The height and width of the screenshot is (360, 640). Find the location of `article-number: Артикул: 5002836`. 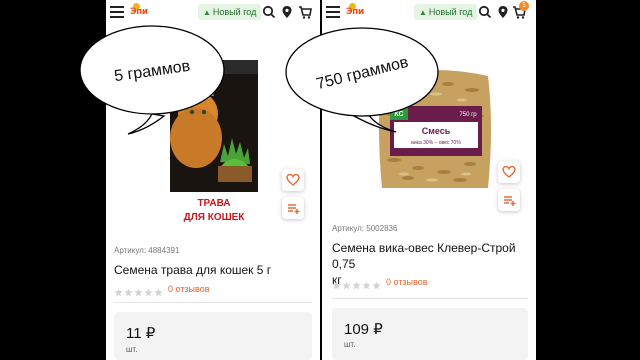

article-number: Артикул: 5002836 is located at coordinates (365, 228).